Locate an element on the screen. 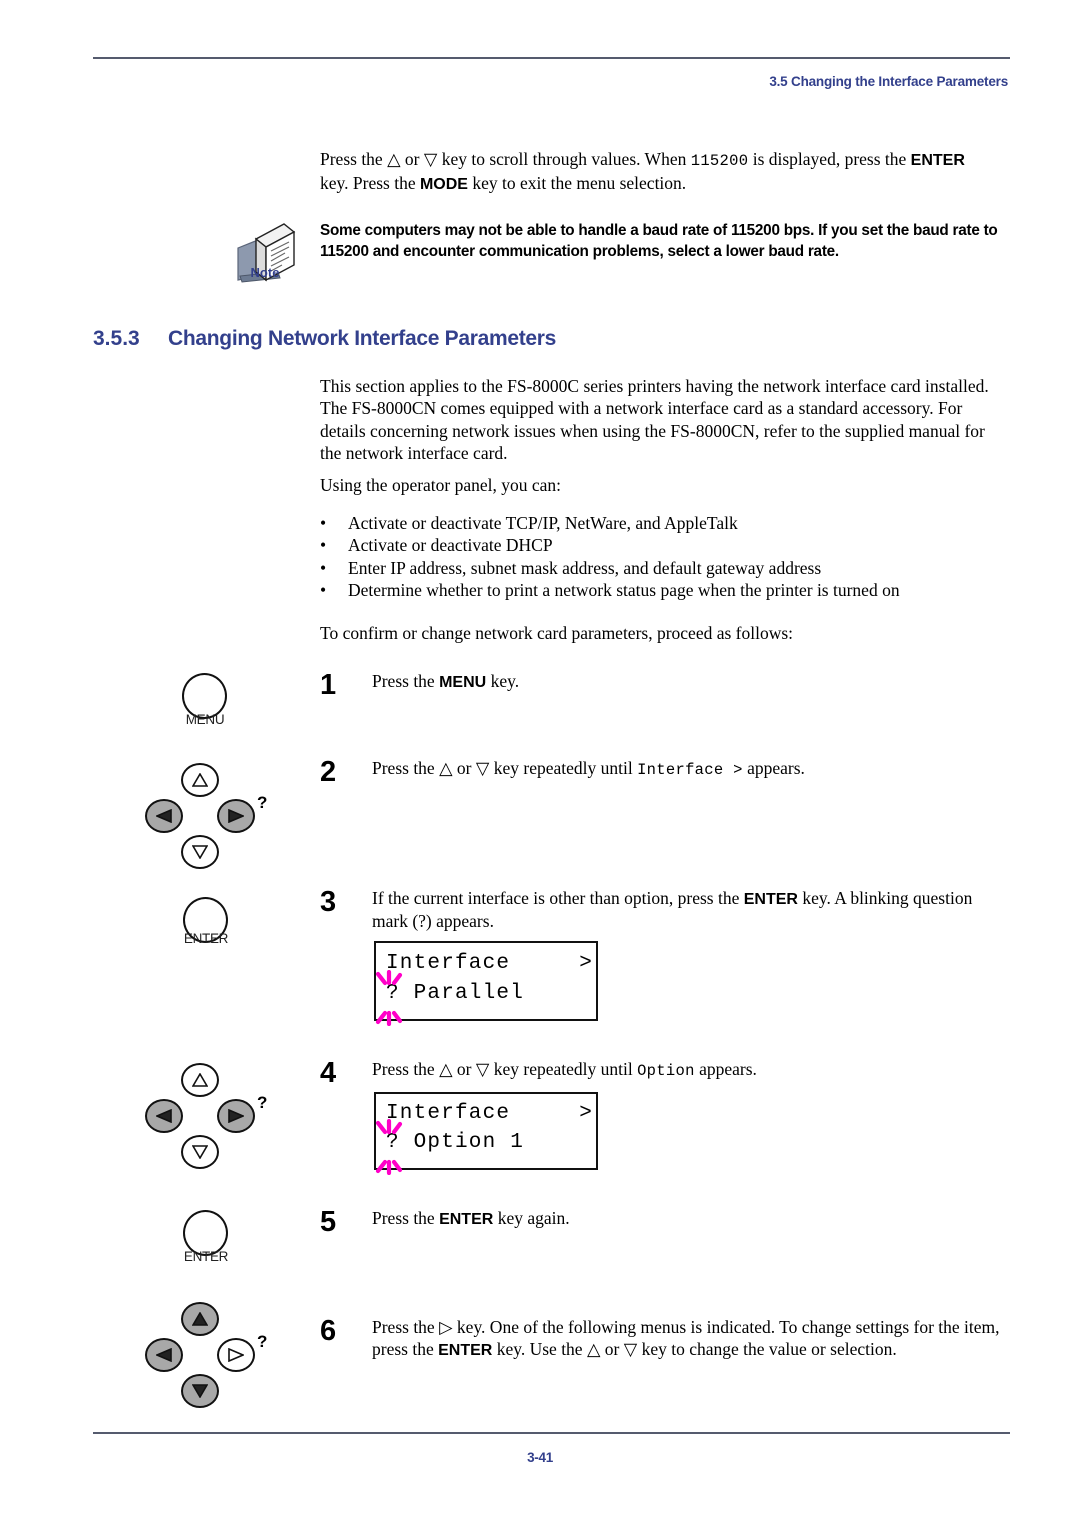 The width and height of the screenshot is (1080, 1528). step6-text-d: or is located at coordinates (612, 1349).